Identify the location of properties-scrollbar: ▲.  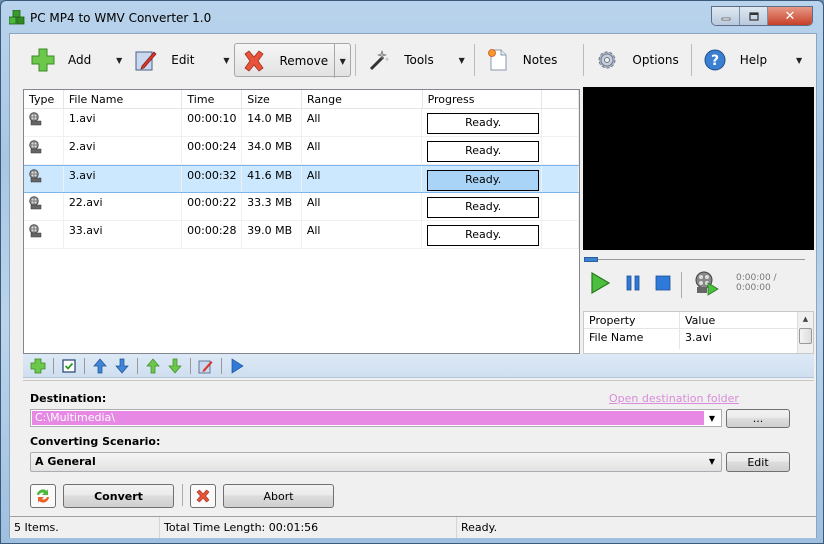
(805, 332).